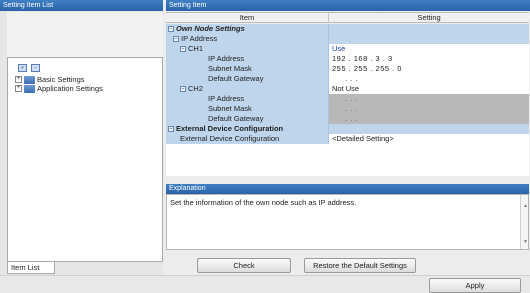 The height and width of the screenshot is (293, 530). I want to click on table-row: IP Address 192 . 168 . 3 . 3, so click(347, 59).